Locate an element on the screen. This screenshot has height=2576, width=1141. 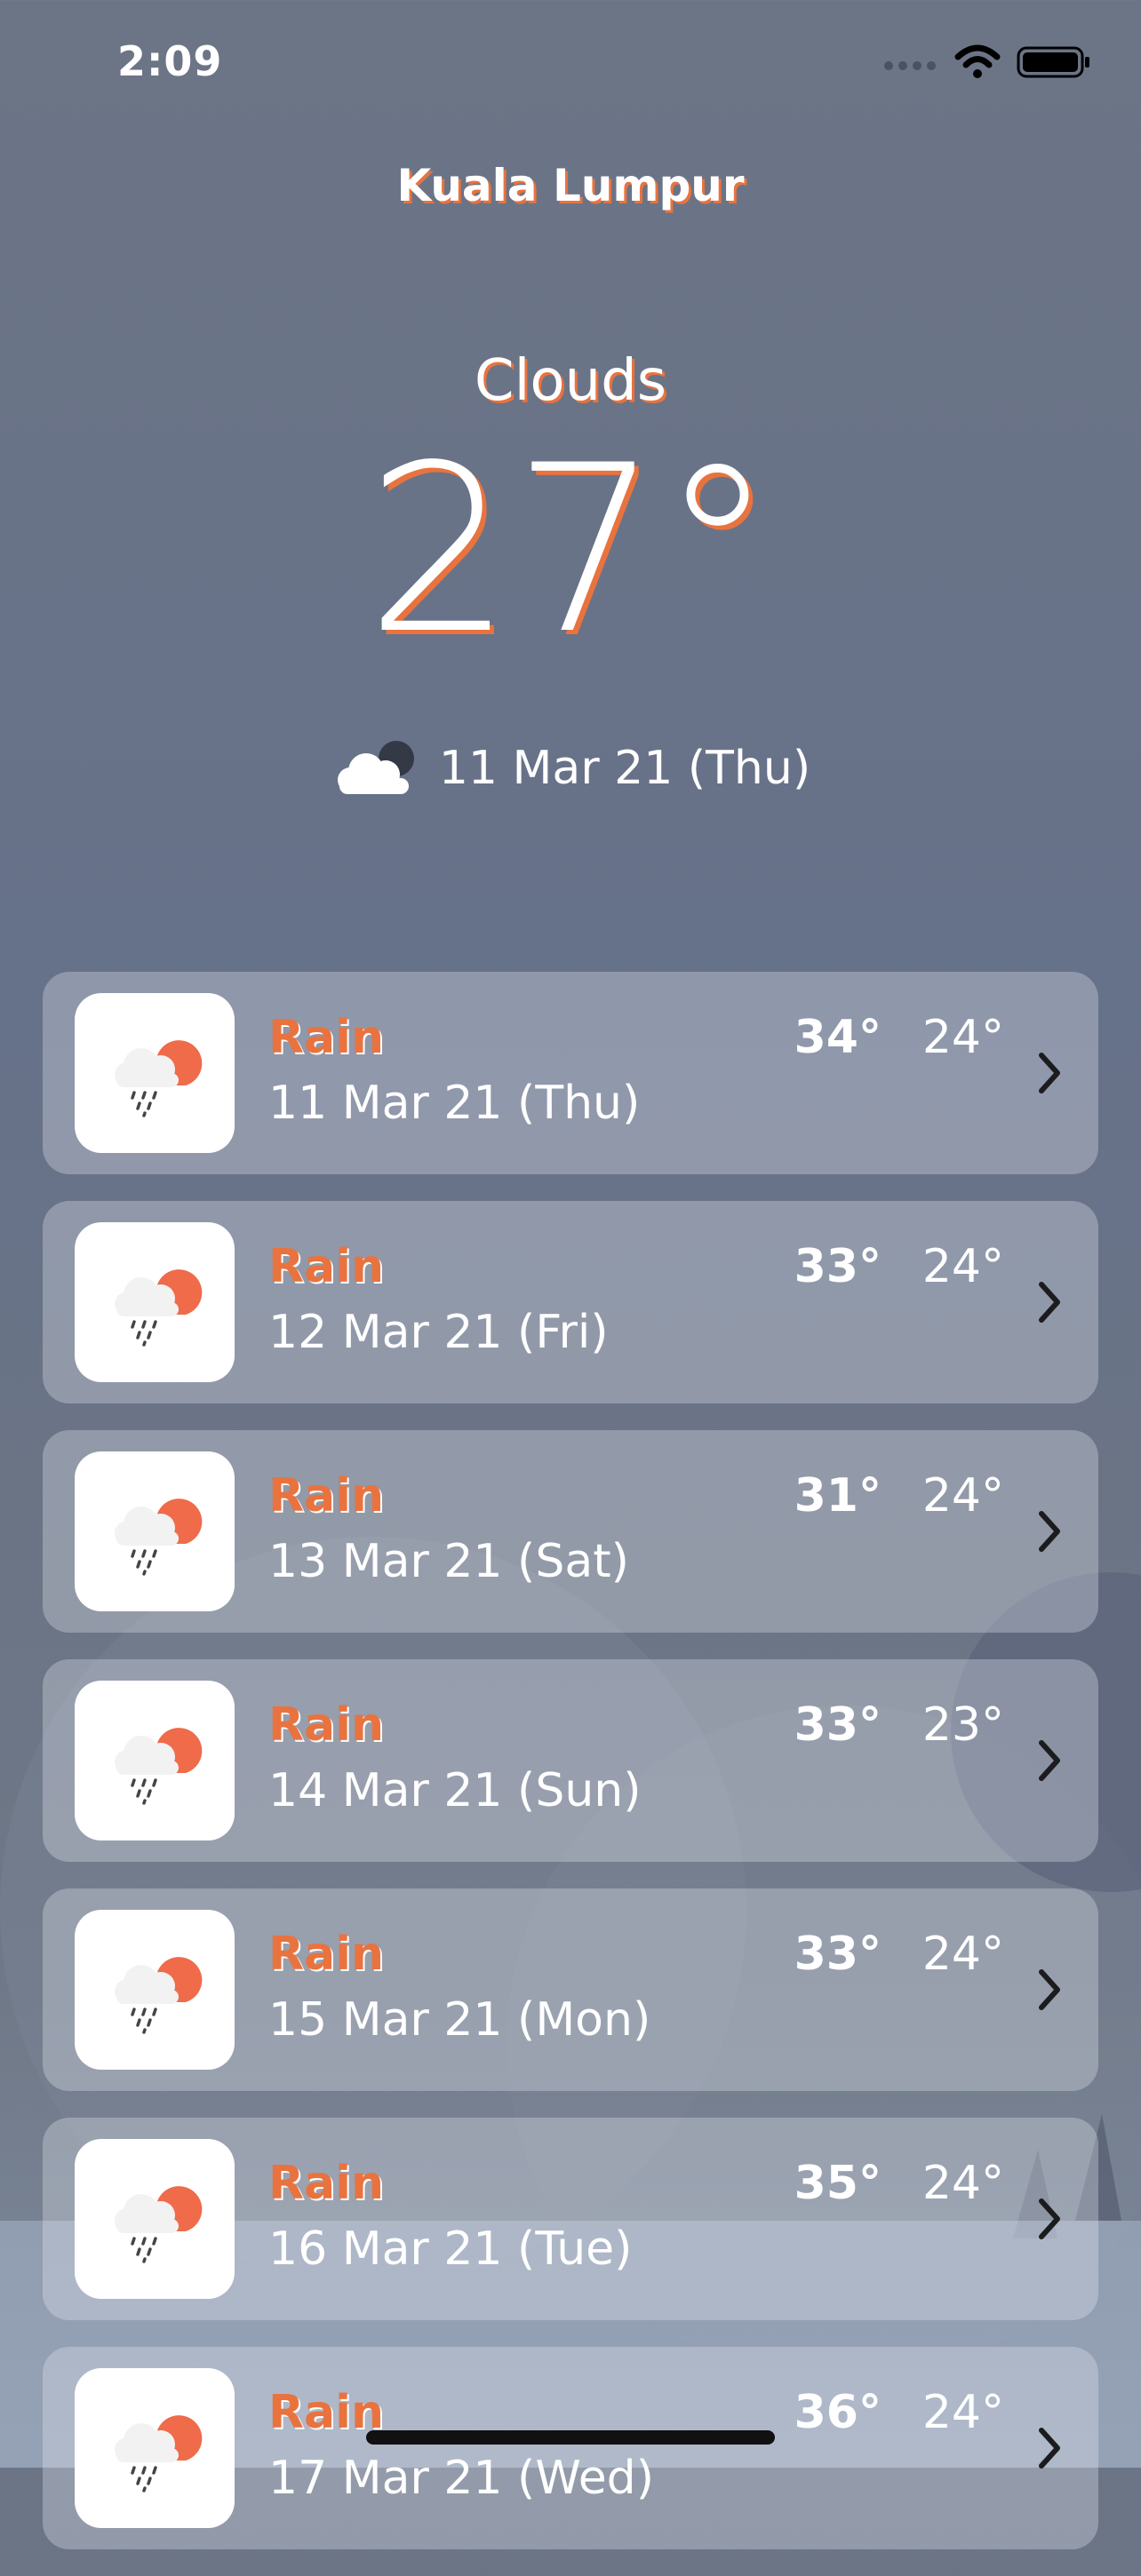
forecast-low-temp: 23° is located at coordinates (963, 1725).